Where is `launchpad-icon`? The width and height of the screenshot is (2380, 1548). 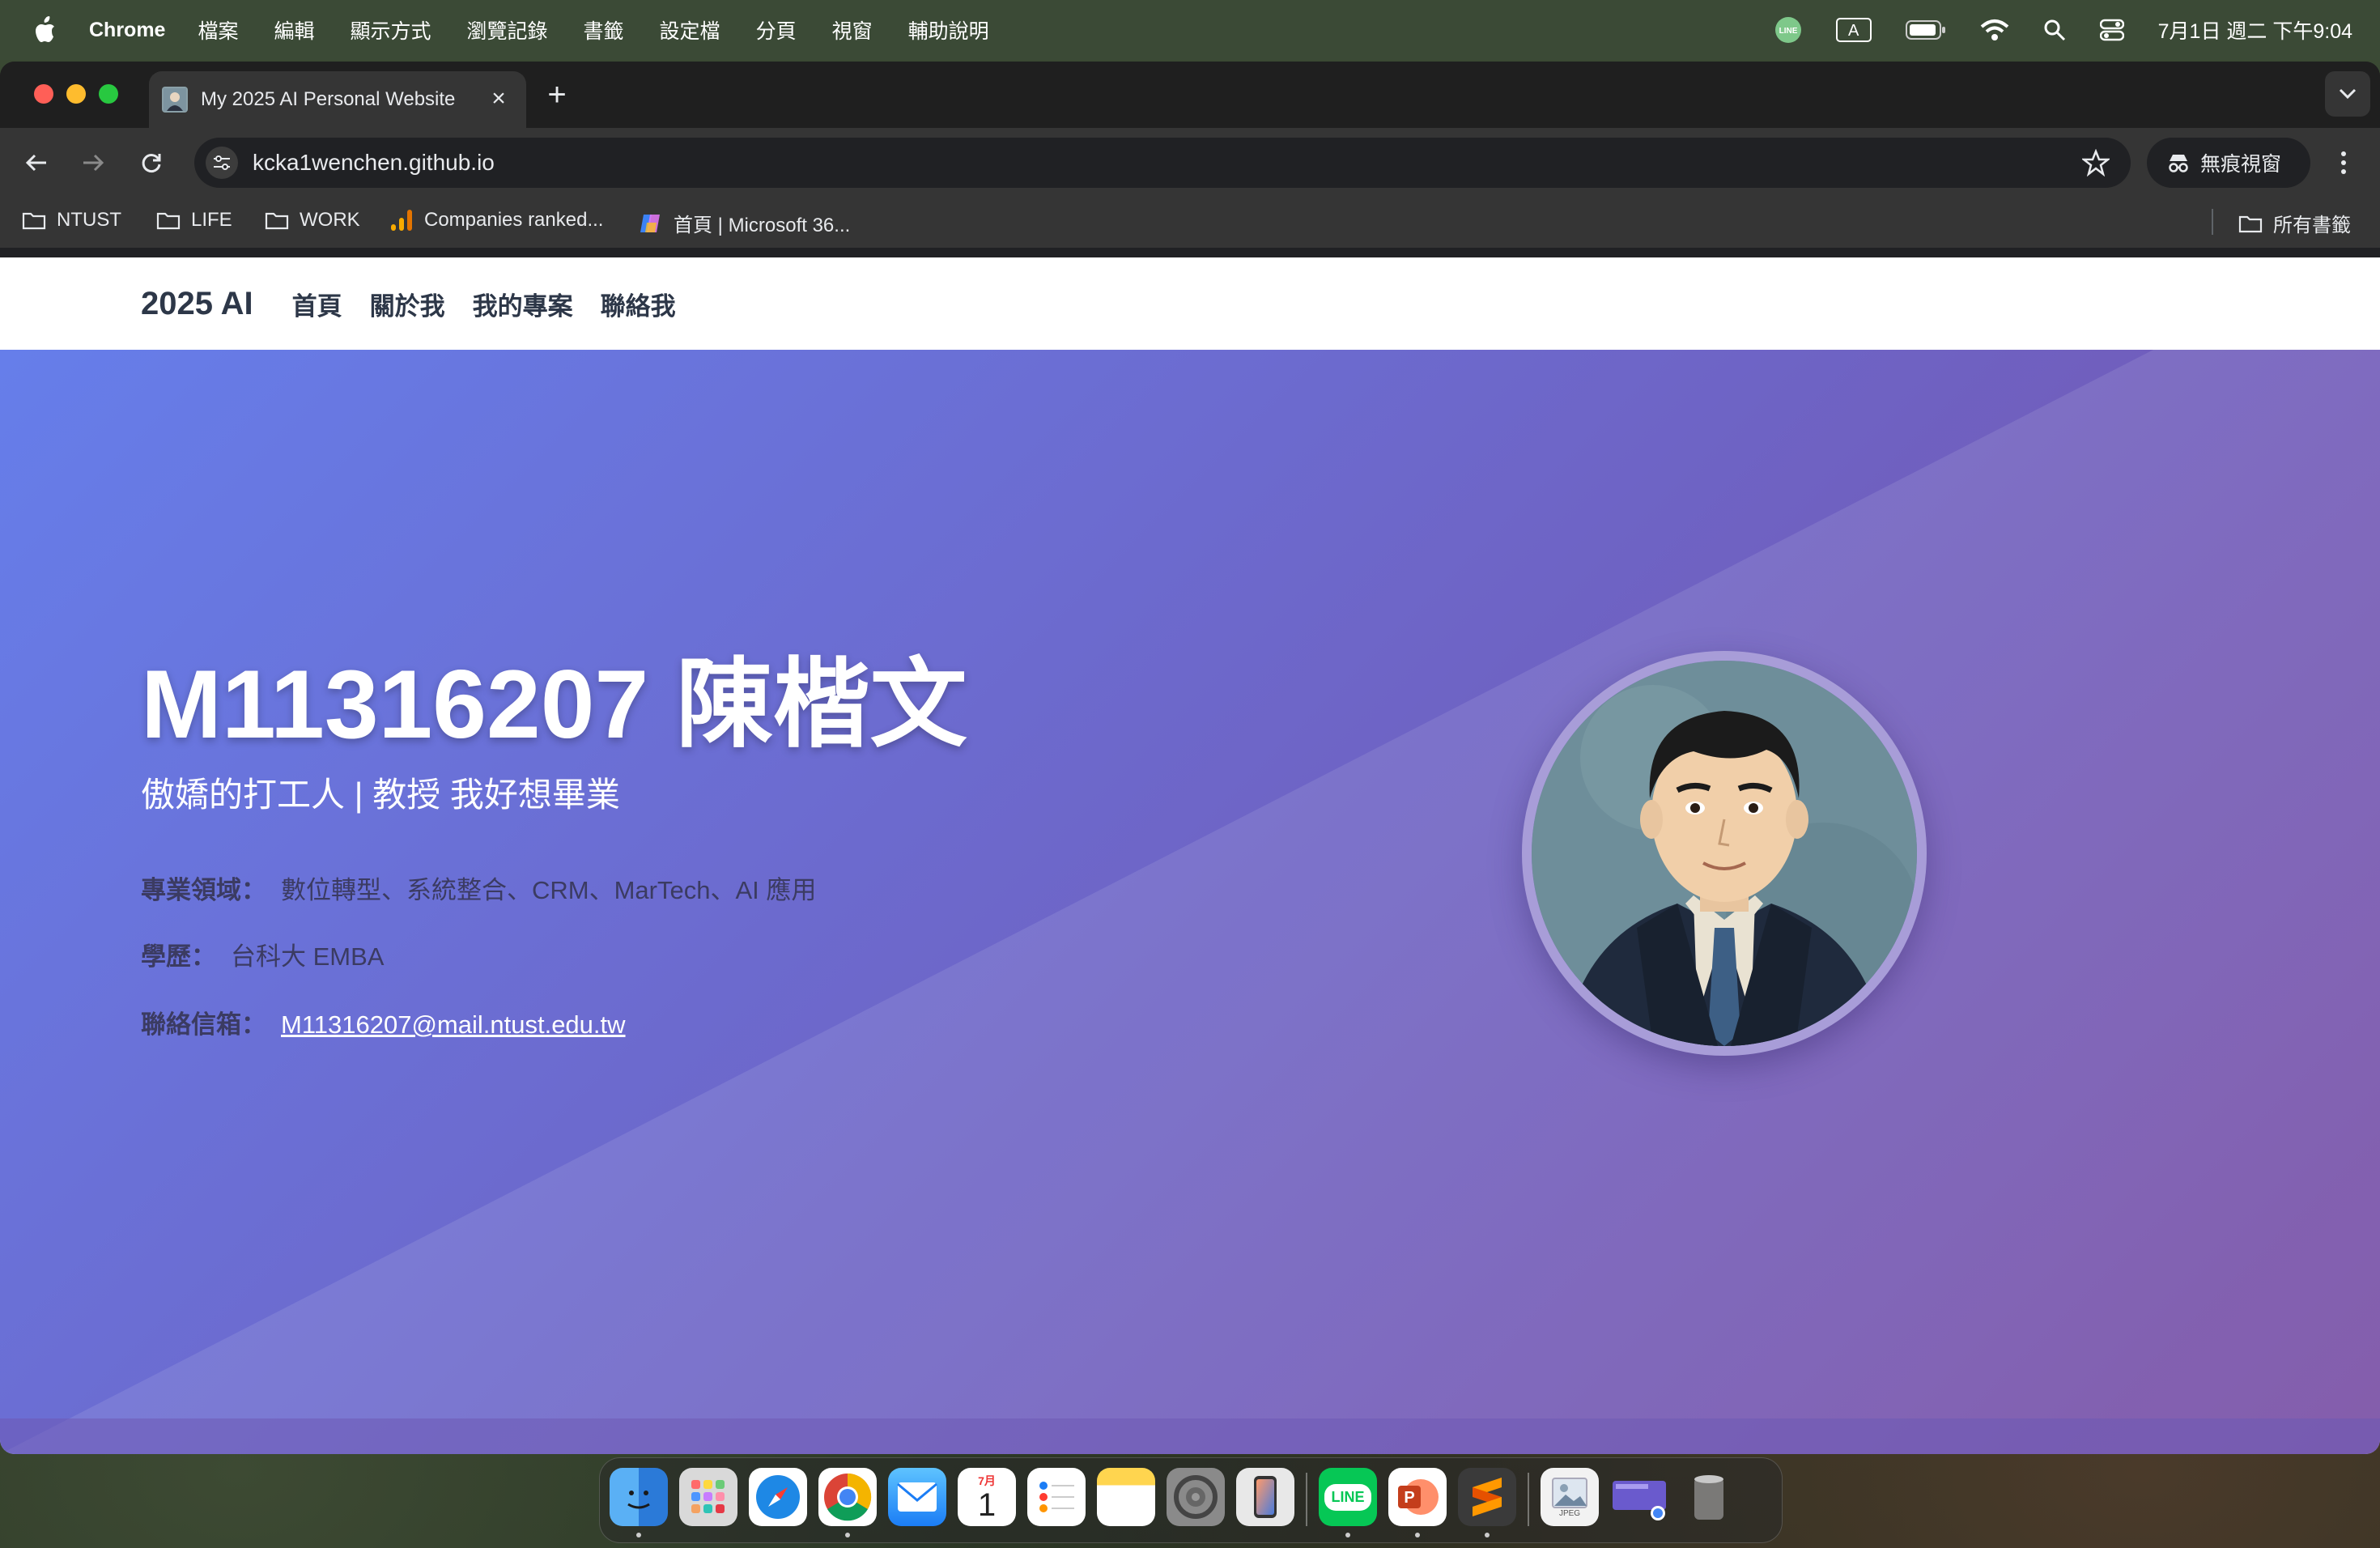 launchpad-icon is located at coordinates (708, 1497).